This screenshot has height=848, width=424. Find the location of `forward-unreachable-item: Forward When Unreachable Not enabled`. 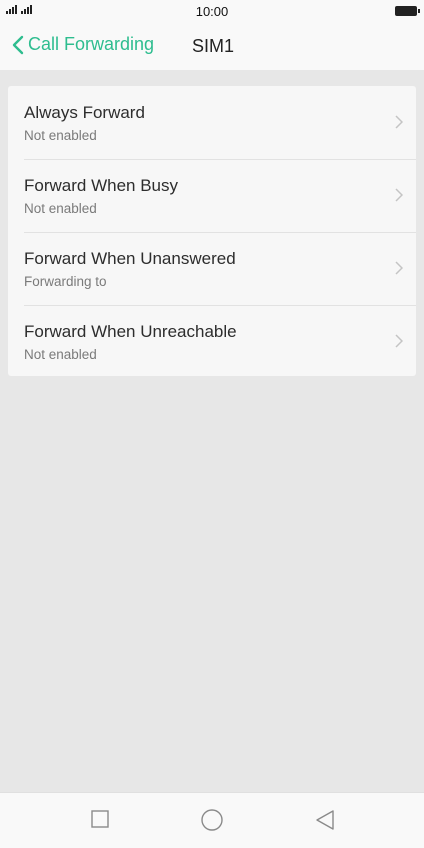

forward-unreachable-item: Forward When Unreachable Not enabled is located at coordinates (212, 340).